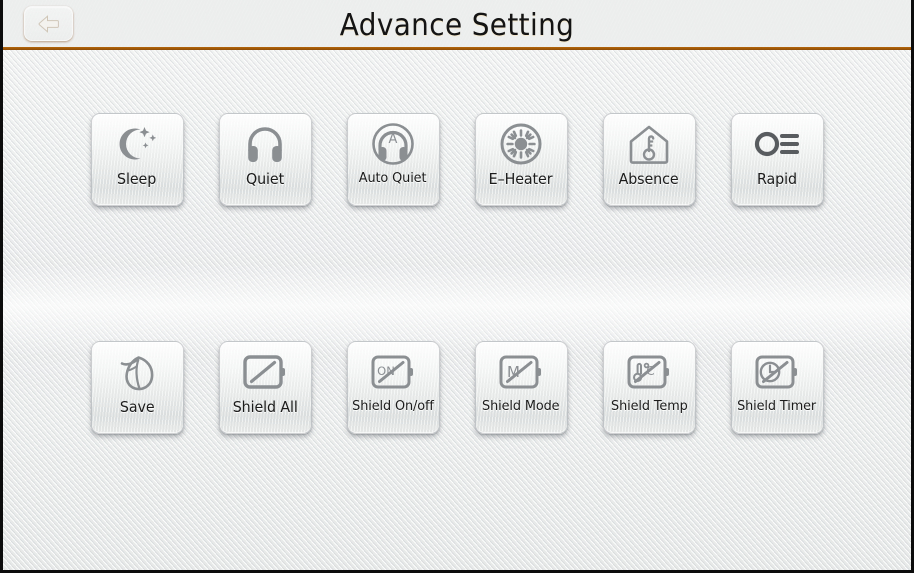  Describe the element at coordinates (137, 144) in the screenshot. I see `moon-stars-icon` at that location.